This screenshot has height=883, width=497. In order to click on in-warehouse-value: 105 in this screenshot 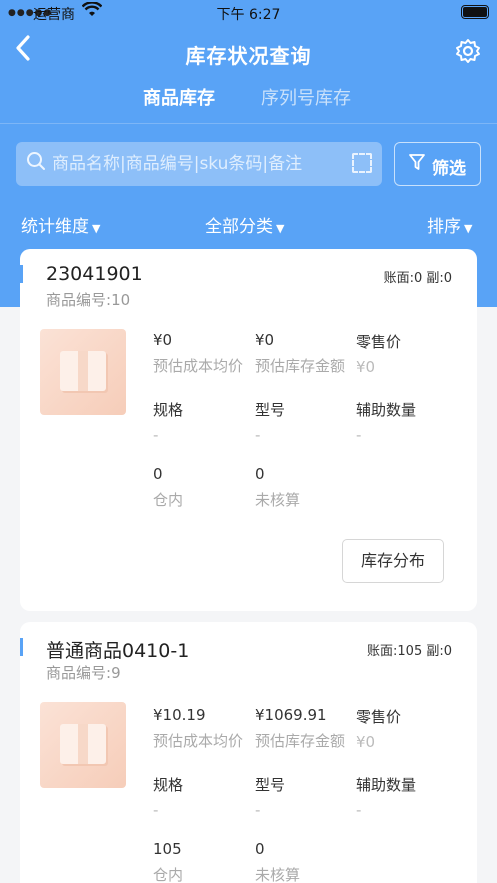, I will do `click(167, 849)`.